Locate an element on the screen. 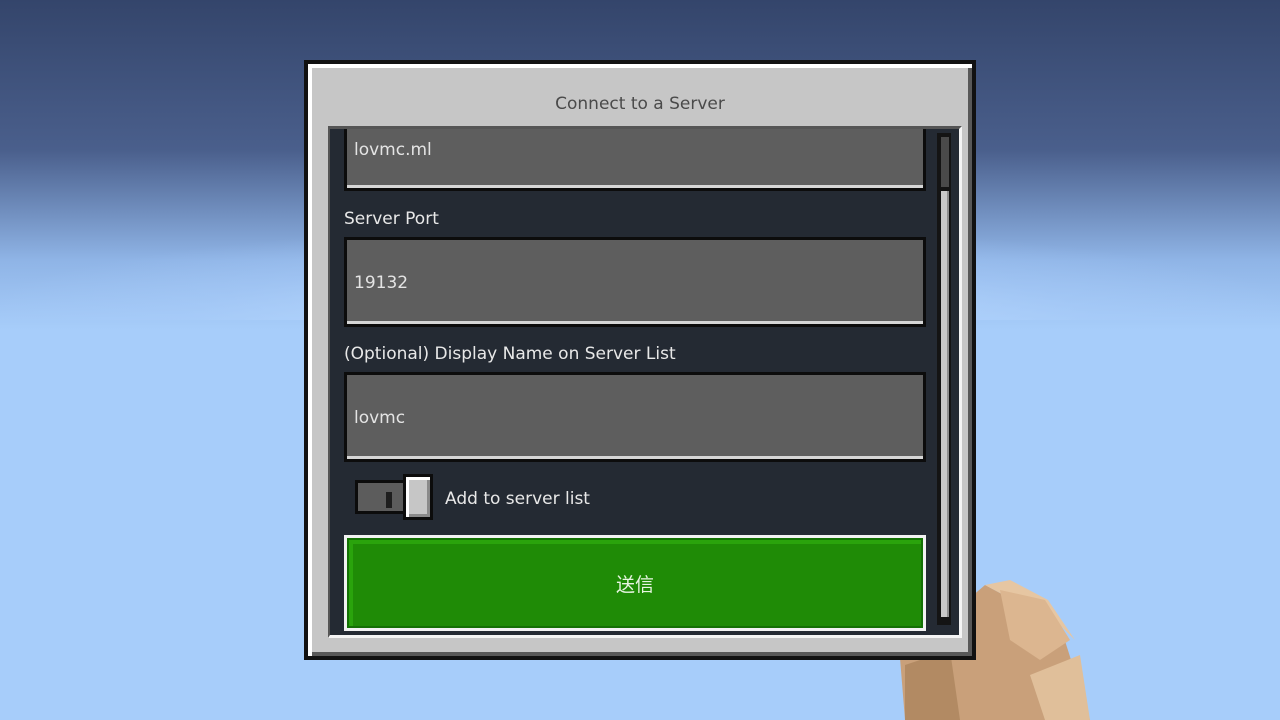 The width and height of the screenshot is (1280, 720). submit-button-label: 送信 is located at coordinates (634, 584).